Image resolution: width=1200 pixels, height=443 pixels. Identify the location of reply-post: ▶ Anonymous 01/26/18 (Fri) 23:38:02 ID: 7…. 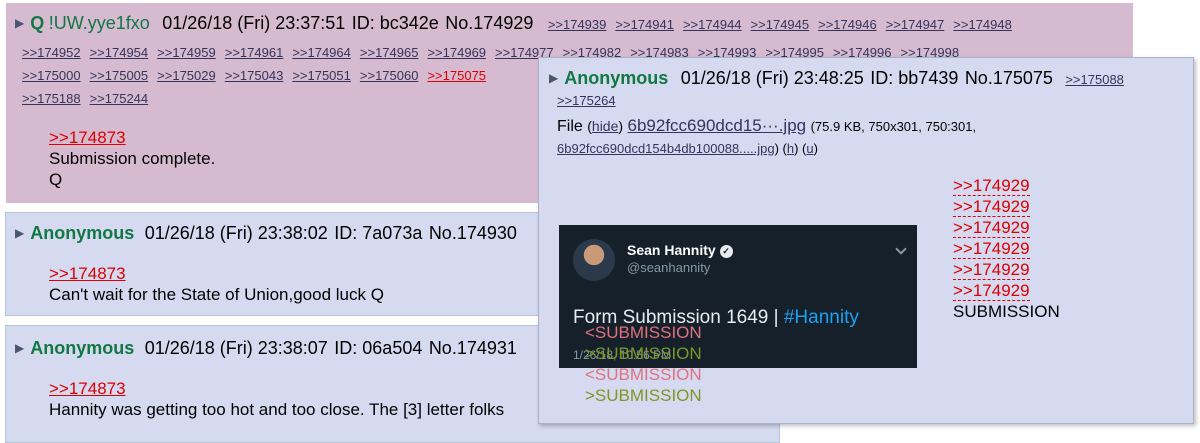
(281, 264).